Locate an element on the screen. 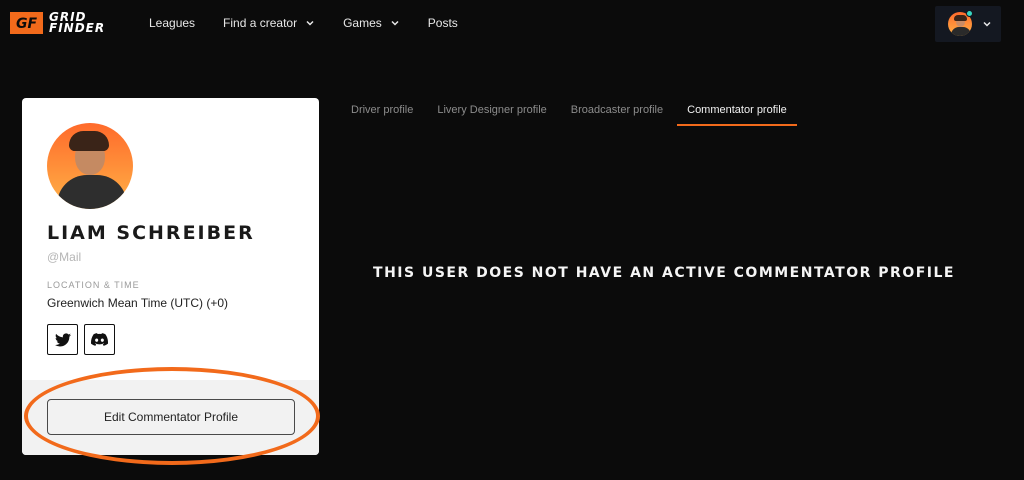  logo-wordmark: GRID FINDER is located at coordinates (77, 23).